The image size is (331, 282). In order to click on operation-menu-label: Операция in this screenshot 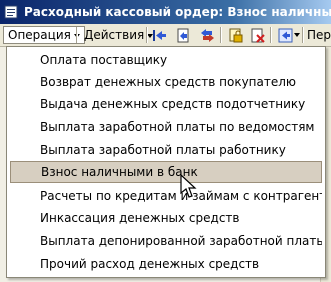, I will do `click(39, 35)`.